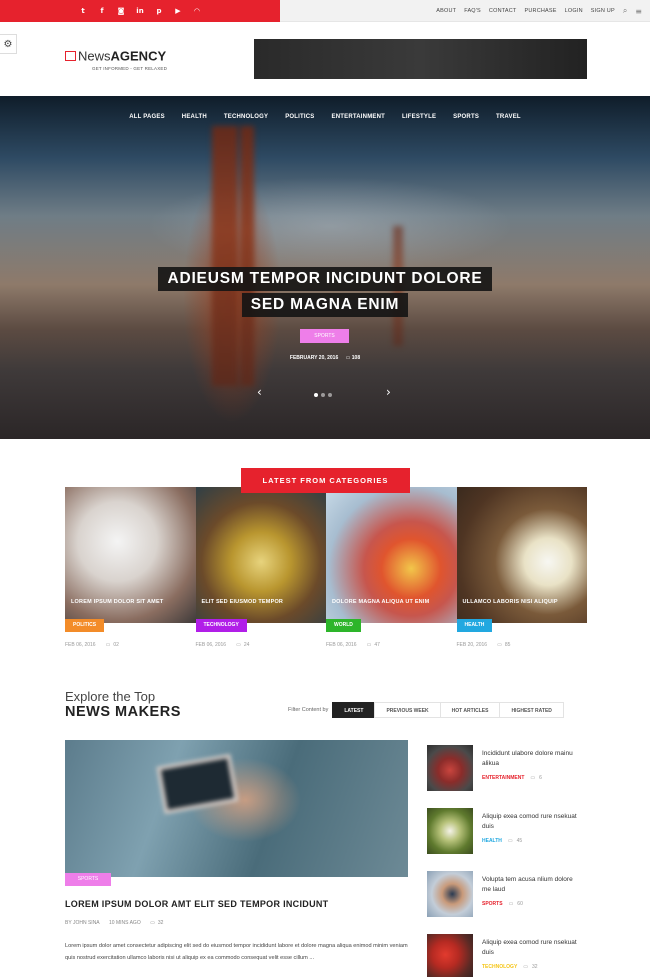 This screenshot has width=650, height=977. What do you see at coordinates (541, 11) in the screenshot?
I see `top-link-purchase: PURCHASE` at bounding box center [541, 11].